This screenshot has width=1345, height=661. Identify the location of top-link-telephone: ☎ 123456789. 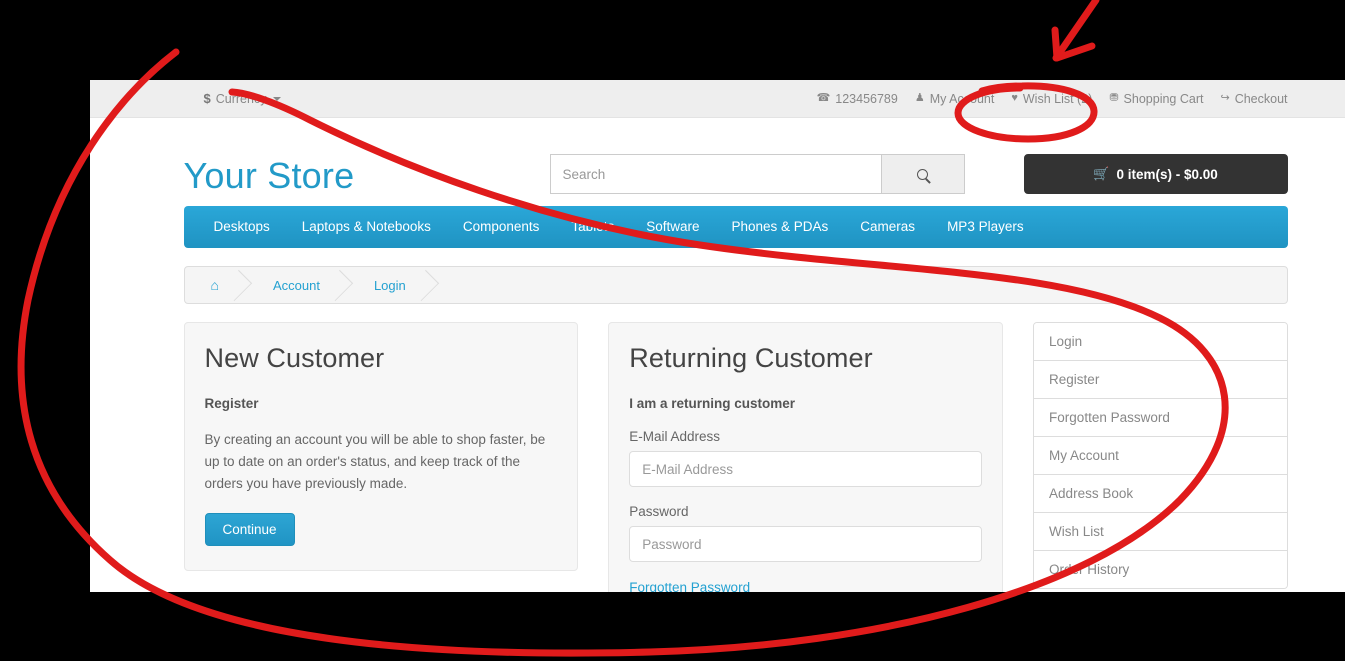
(857, 99).